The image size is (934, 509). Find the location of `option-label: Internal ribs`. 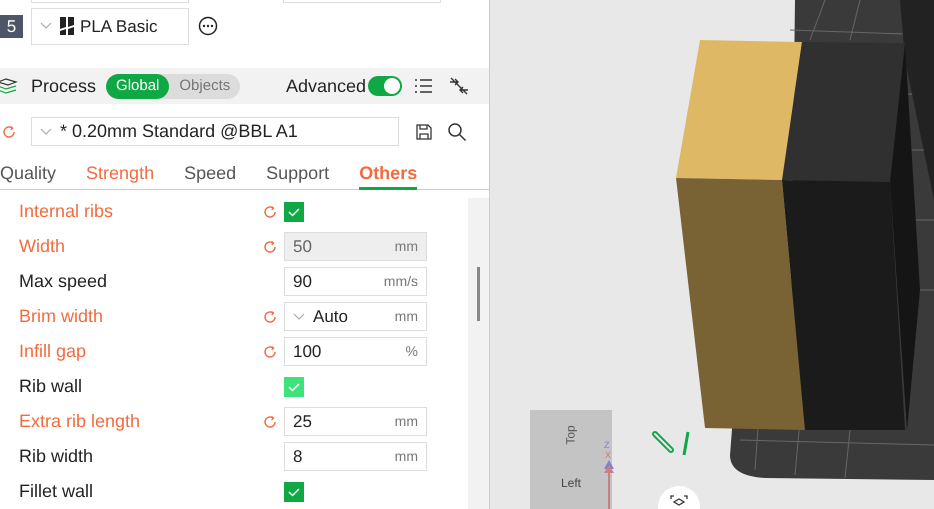

option-label: Internal ribs is located at coordinates (66, 211).